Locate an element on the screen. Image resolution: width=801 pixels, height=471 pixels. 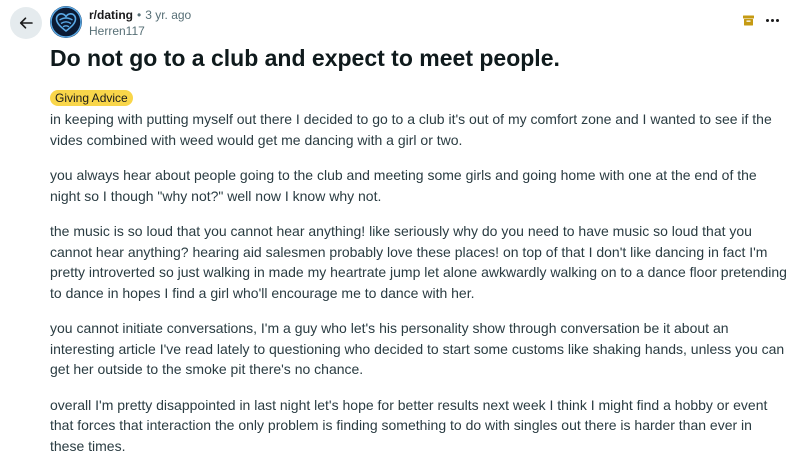
post-age: 3 yr. ago is located at coordinates (168, 15).